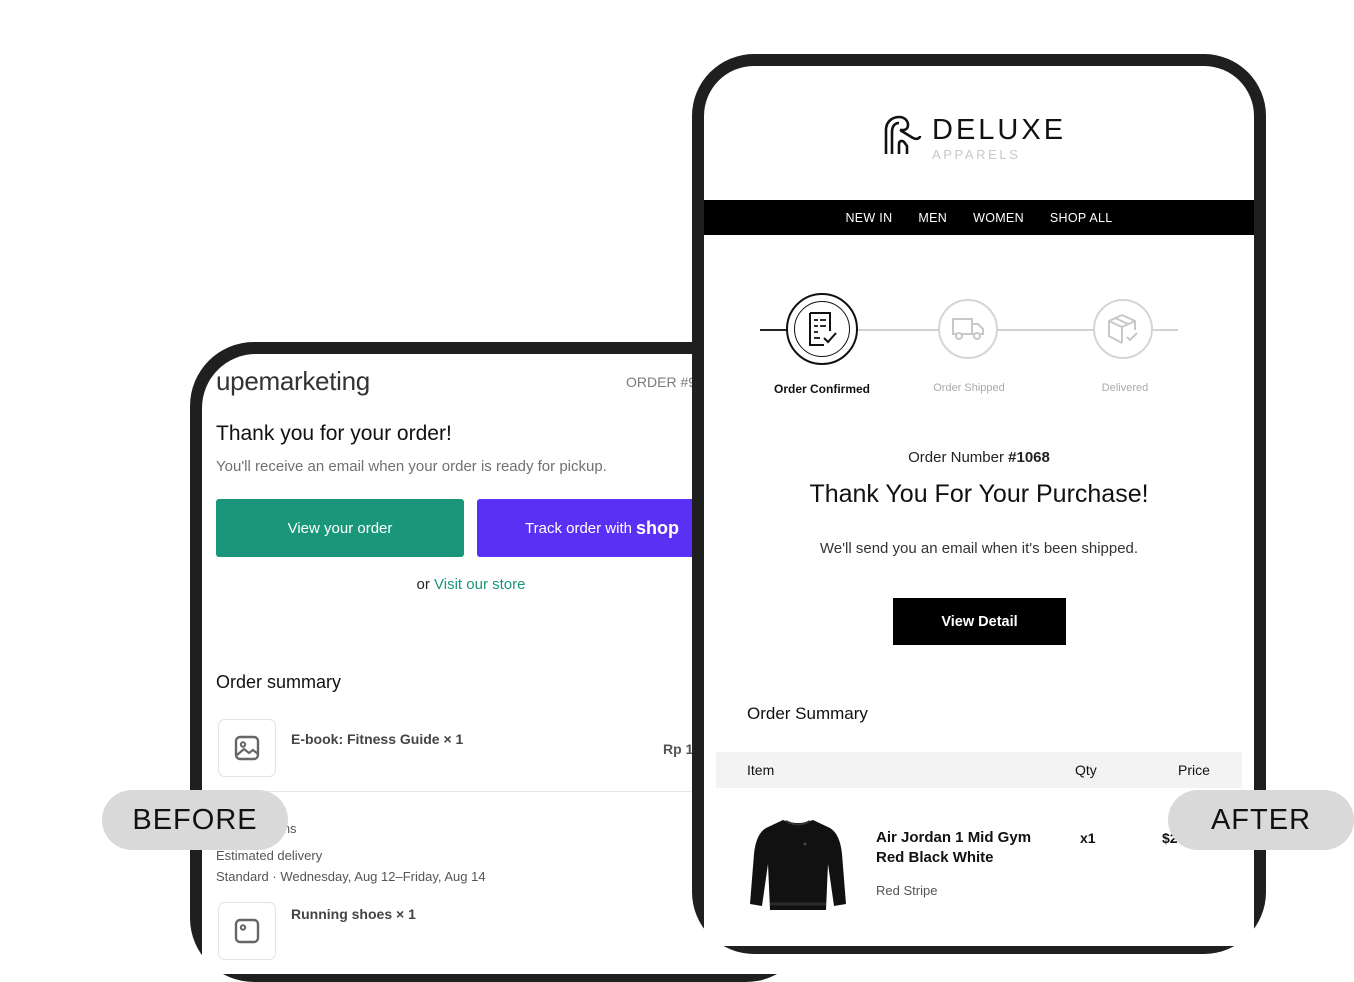 The height and width of the screenshot is (982, 1354). What do you see at coordinates (932, 218) in the screenshot?
I see `nav-men: MEN` at bounding box center [932, 218].